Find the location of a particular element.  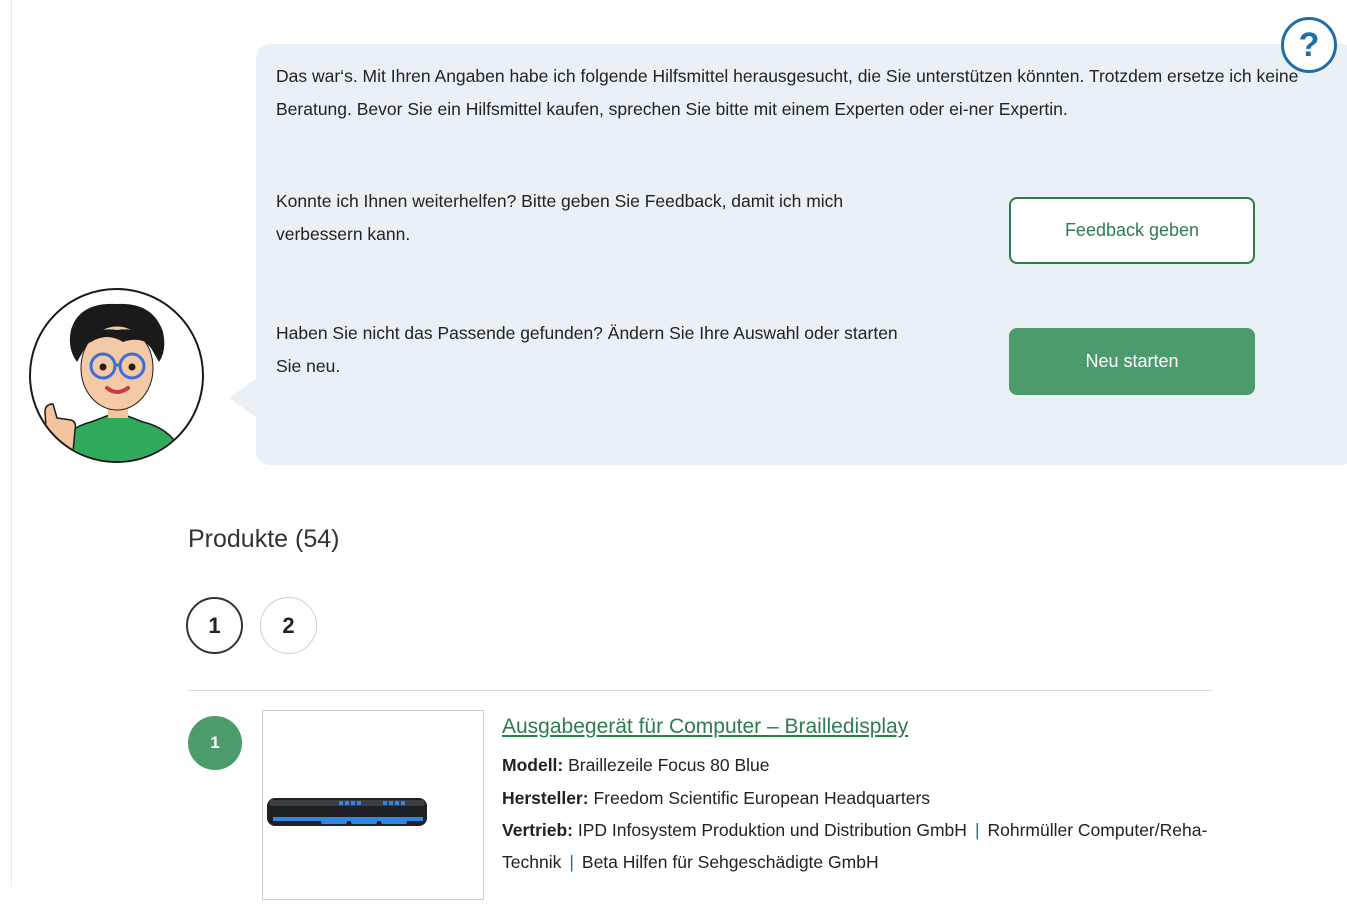

pagination-page-2: 2 is located at coordinates (288, 625).